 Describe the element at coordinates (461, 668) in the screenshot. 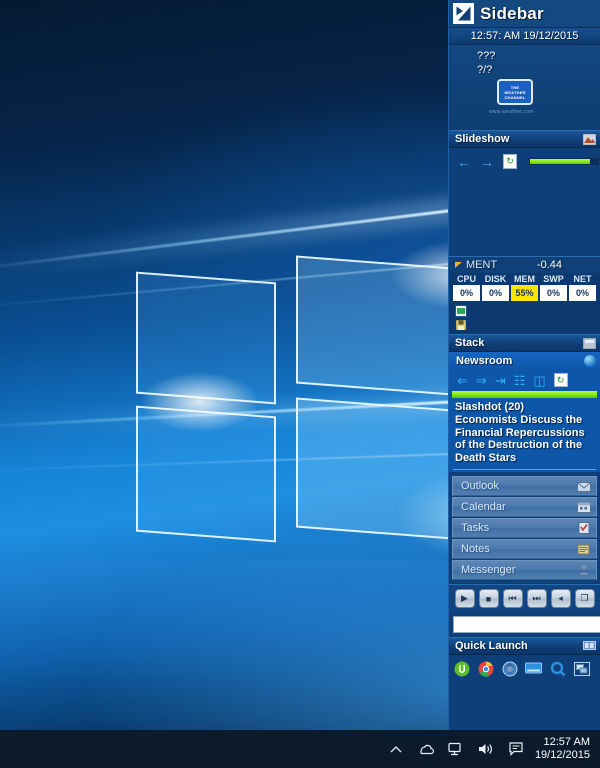

I see `utorrent-icon` at that location.